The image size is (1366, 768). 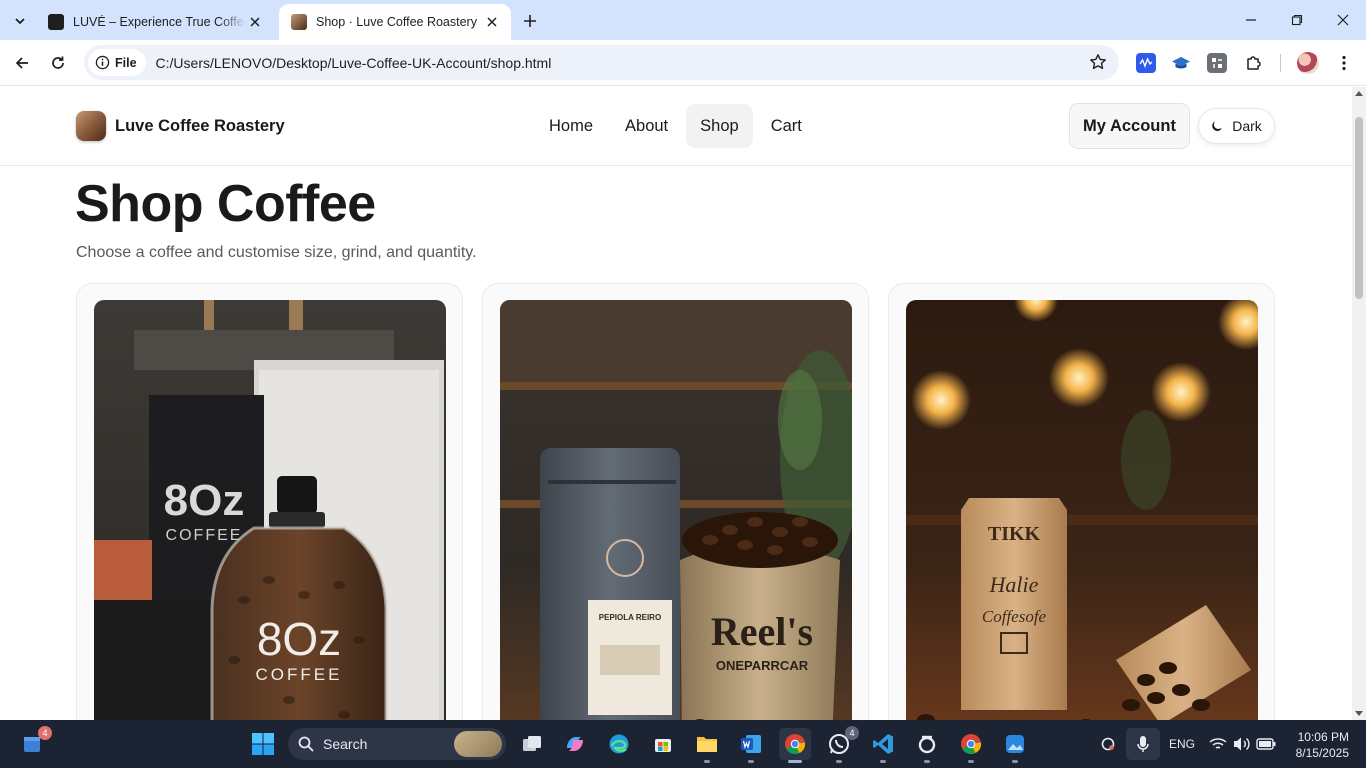 I want to click on file-explorer-button, so click(x=707, y=745).